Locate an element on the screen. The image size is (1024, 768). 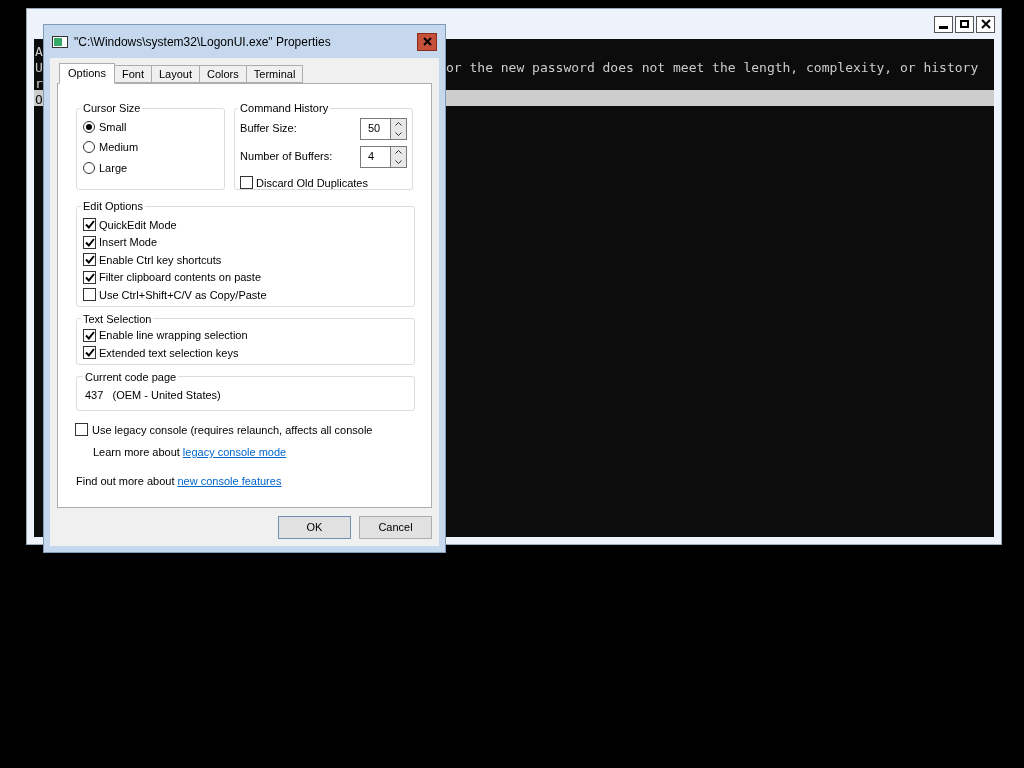
window-title: "C:\Windows\system32\LogonUI.exe" Properties is located at coordinates (203, 42).